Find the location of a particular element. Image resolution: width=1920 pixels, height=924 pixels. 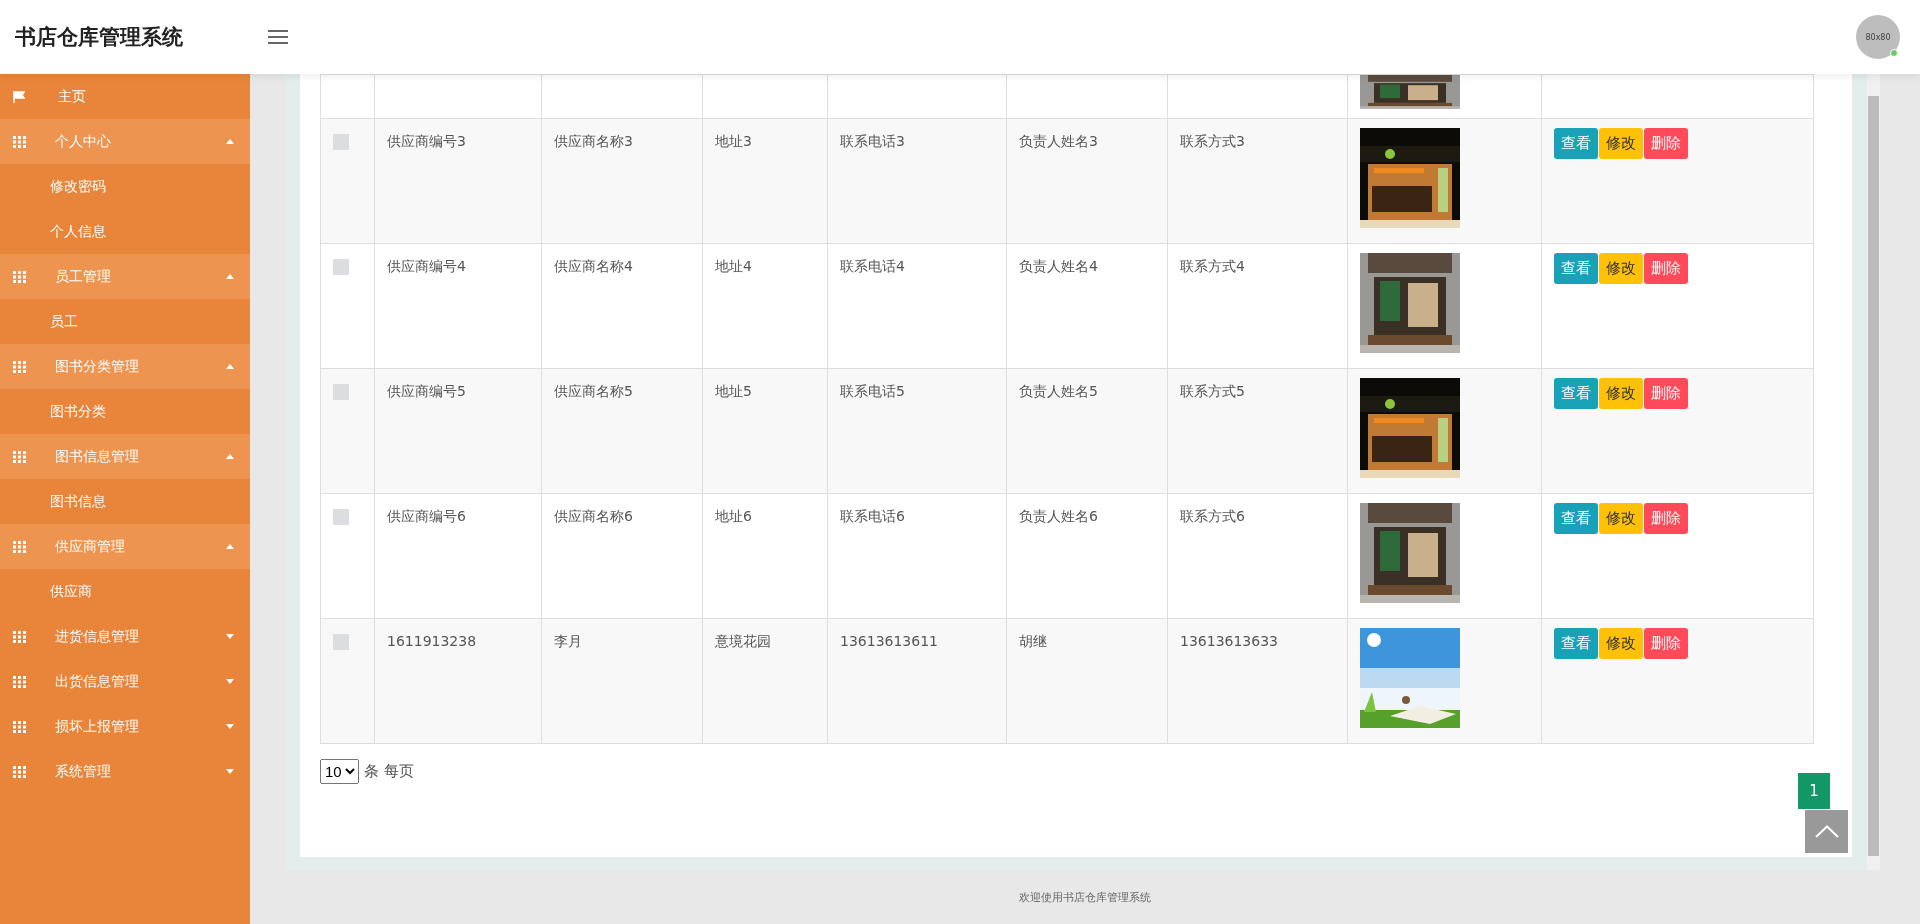

sidebar-group: 员工管理 is located at coordinates (125, 276).